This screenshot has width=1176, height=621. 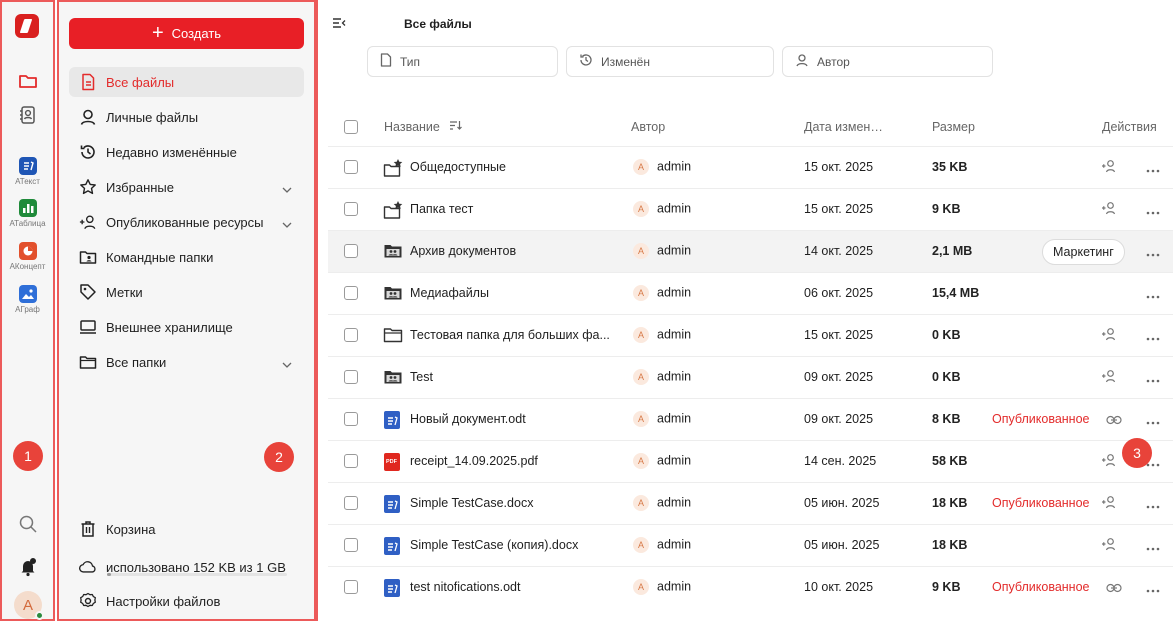 I want to click on sidebar-item-all-folders: Все папки, so click(x=186, y=362).